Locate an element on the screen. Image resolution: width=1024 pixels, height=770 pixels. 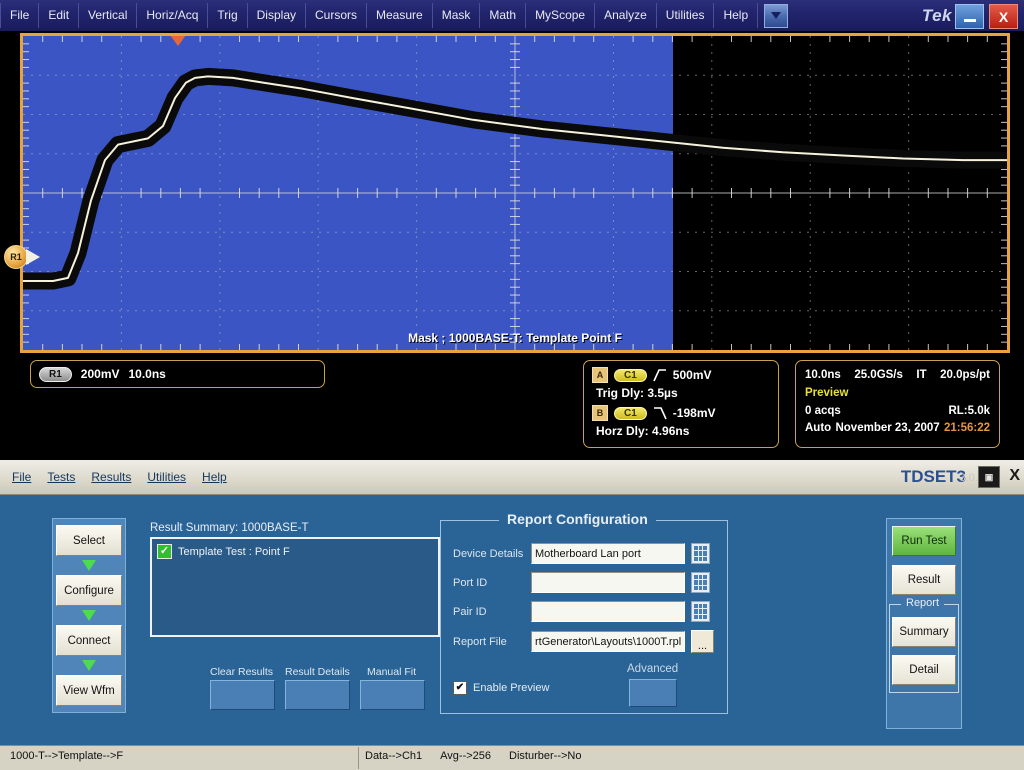
status-disturber: Disturber-->No is located at coordinates (545, 756).